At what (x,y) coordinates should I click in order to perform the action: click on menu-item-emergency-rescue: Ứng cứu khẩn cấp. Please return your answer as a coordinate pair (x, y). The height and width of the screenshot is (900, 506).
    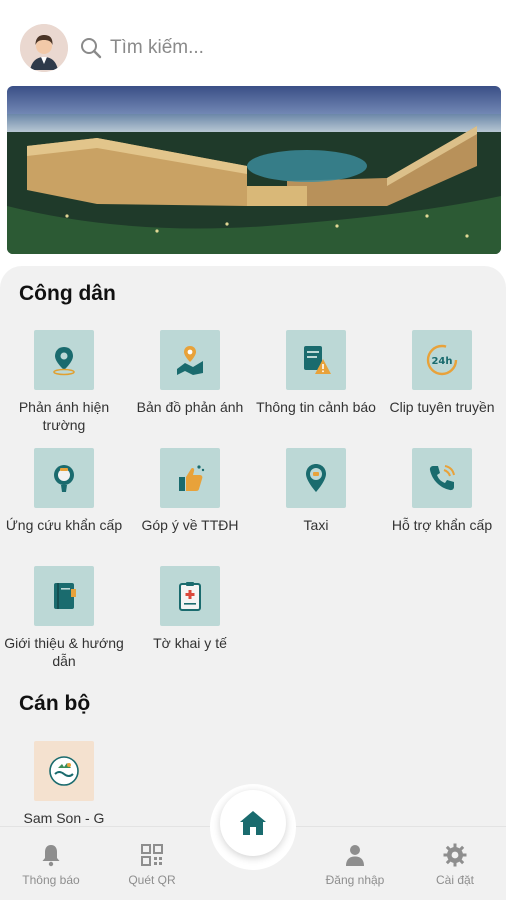
    Looking at the image, I should click on (64, 491).